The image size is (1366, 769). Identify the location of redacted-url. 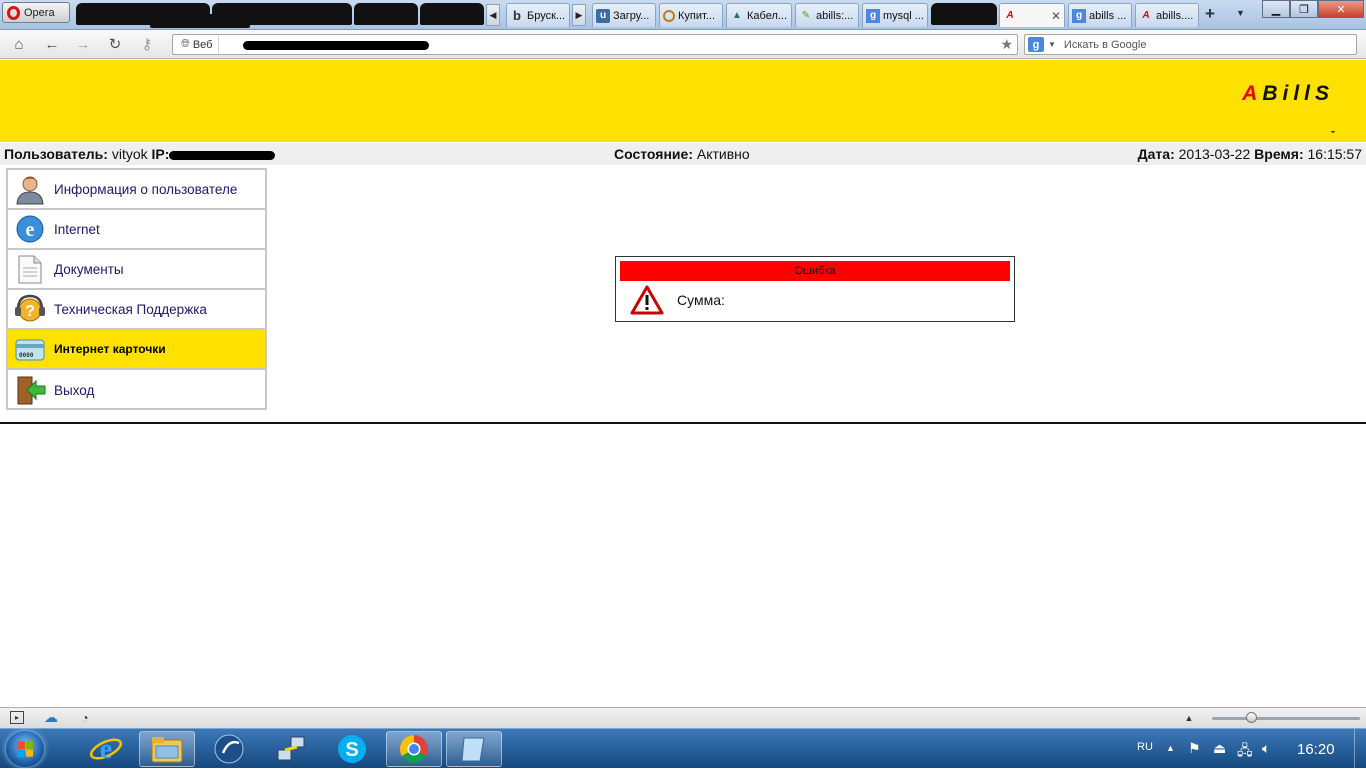
(336, 45).